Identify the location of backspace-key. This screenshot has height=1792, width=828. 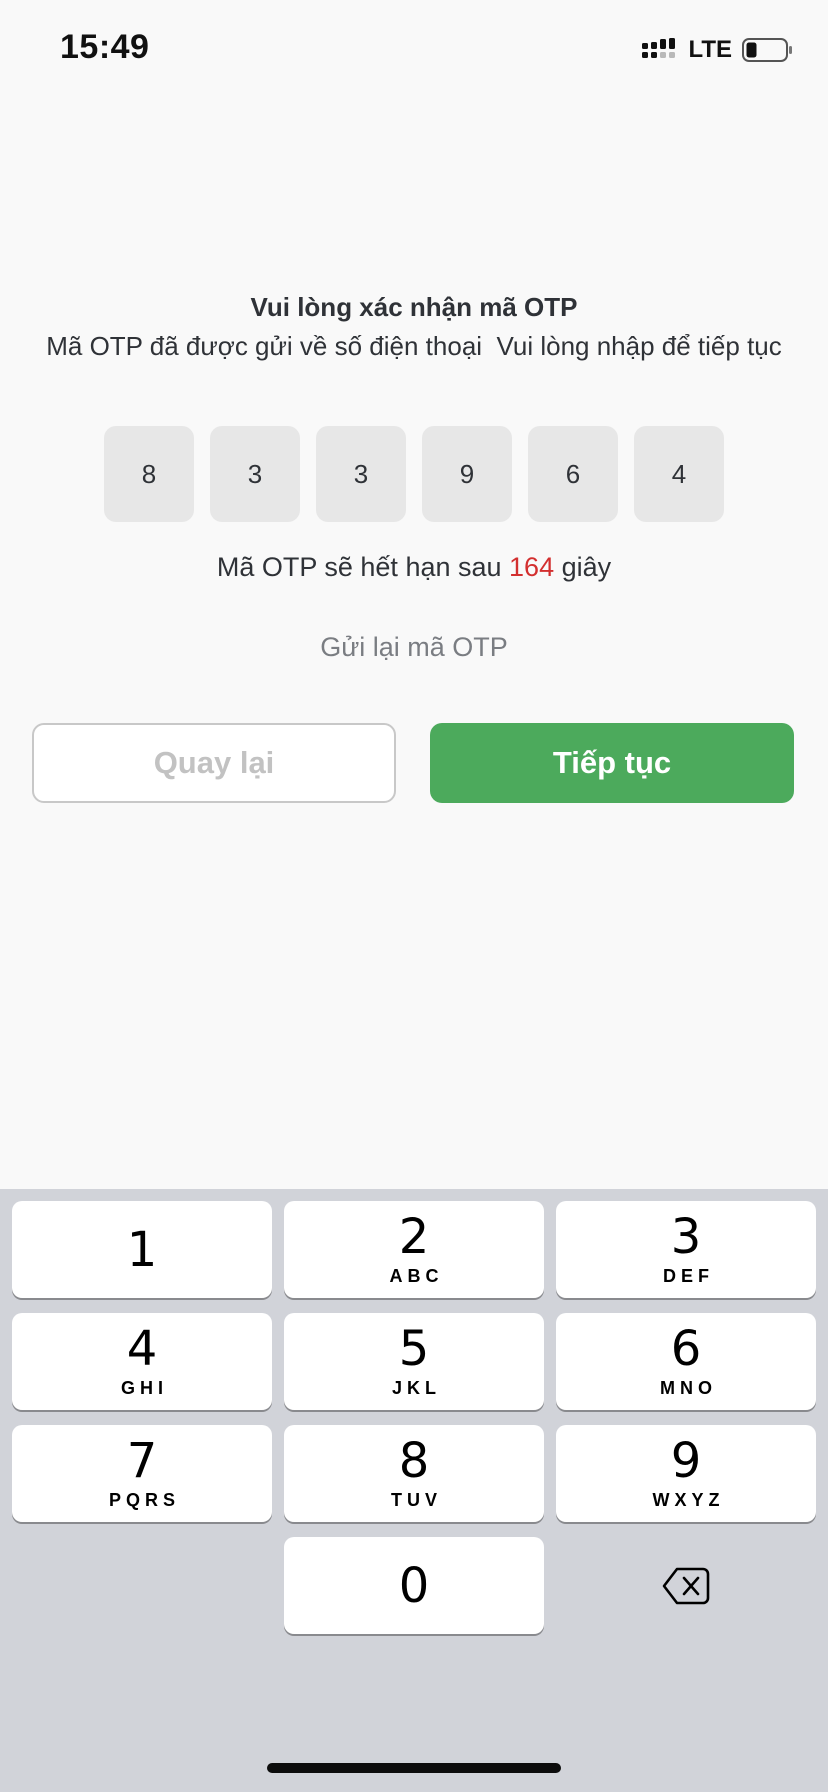
(686, 1585).